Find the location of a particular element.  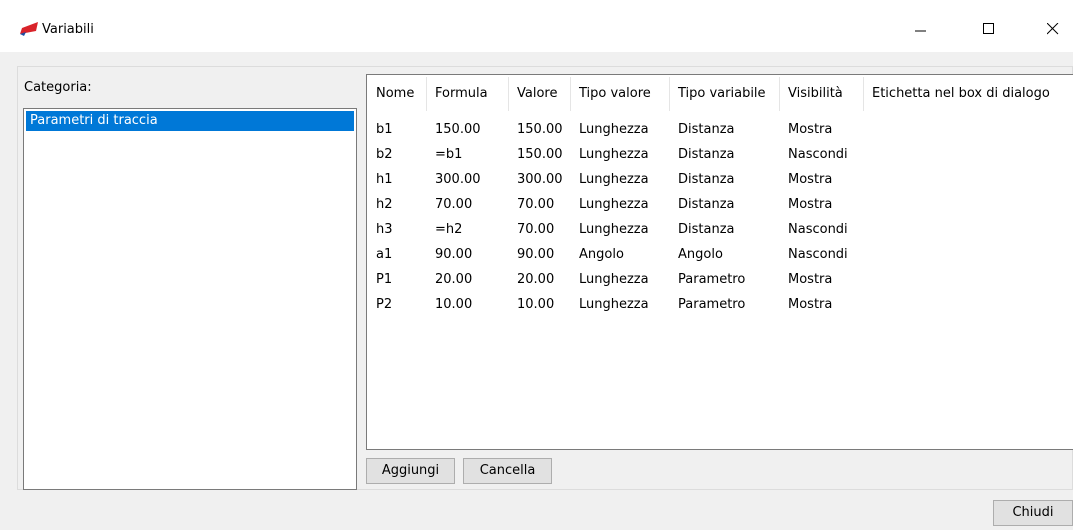

cell-tipo-variabile: Angolo is located at coordinates (700, 254).